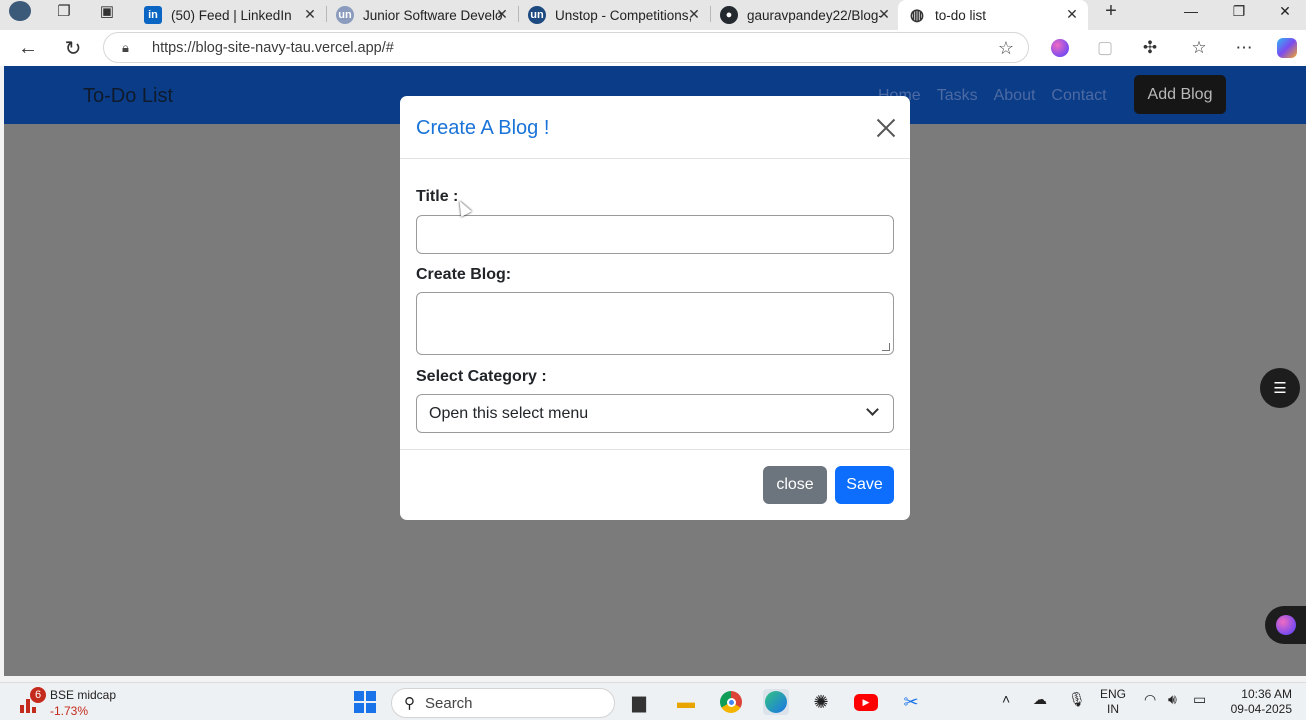 The width and height of the screenshot is (1306, 720). I want to click on tab-title: Unstop - Competitions,, so click(624, 15).